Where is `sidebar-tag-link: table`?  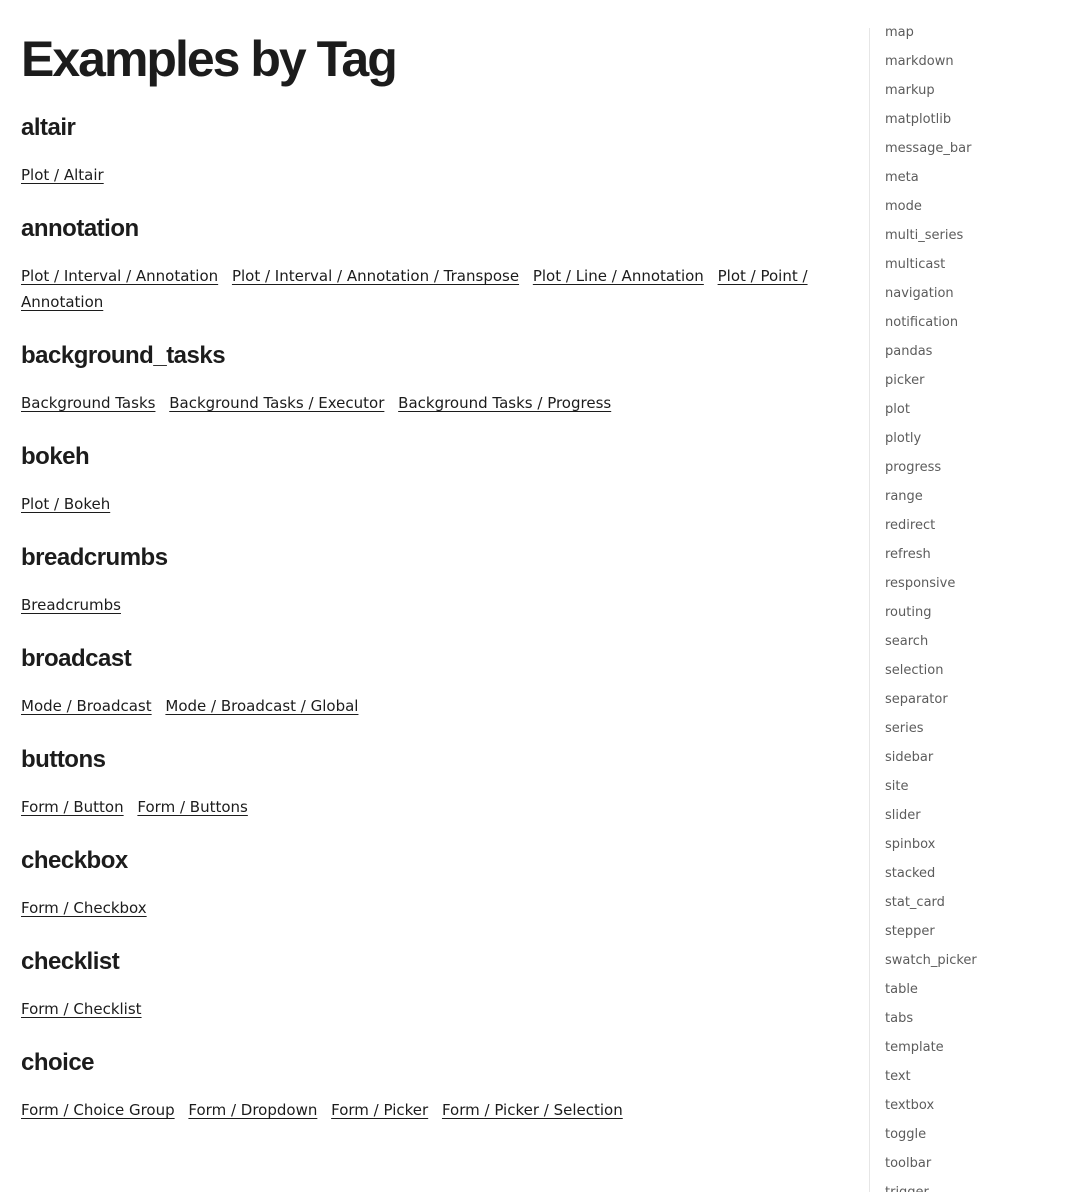 sidebar-tag-link: table is located at coordinates (931, 989).